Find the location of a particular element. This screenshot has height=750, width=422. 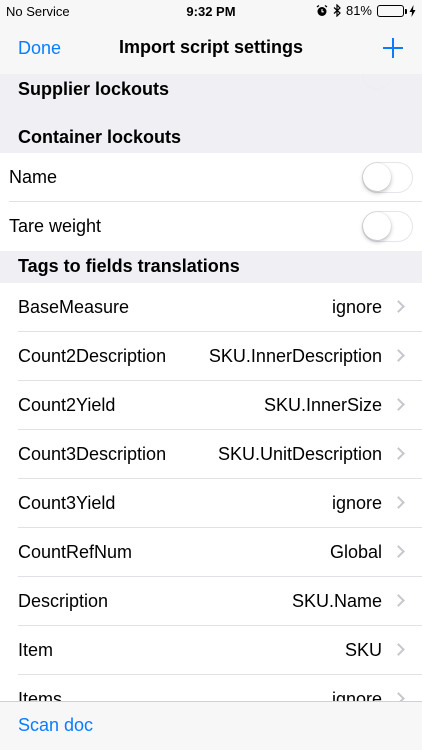

navigation-bar: Done Import script settings is located at coordinates (211, 49).